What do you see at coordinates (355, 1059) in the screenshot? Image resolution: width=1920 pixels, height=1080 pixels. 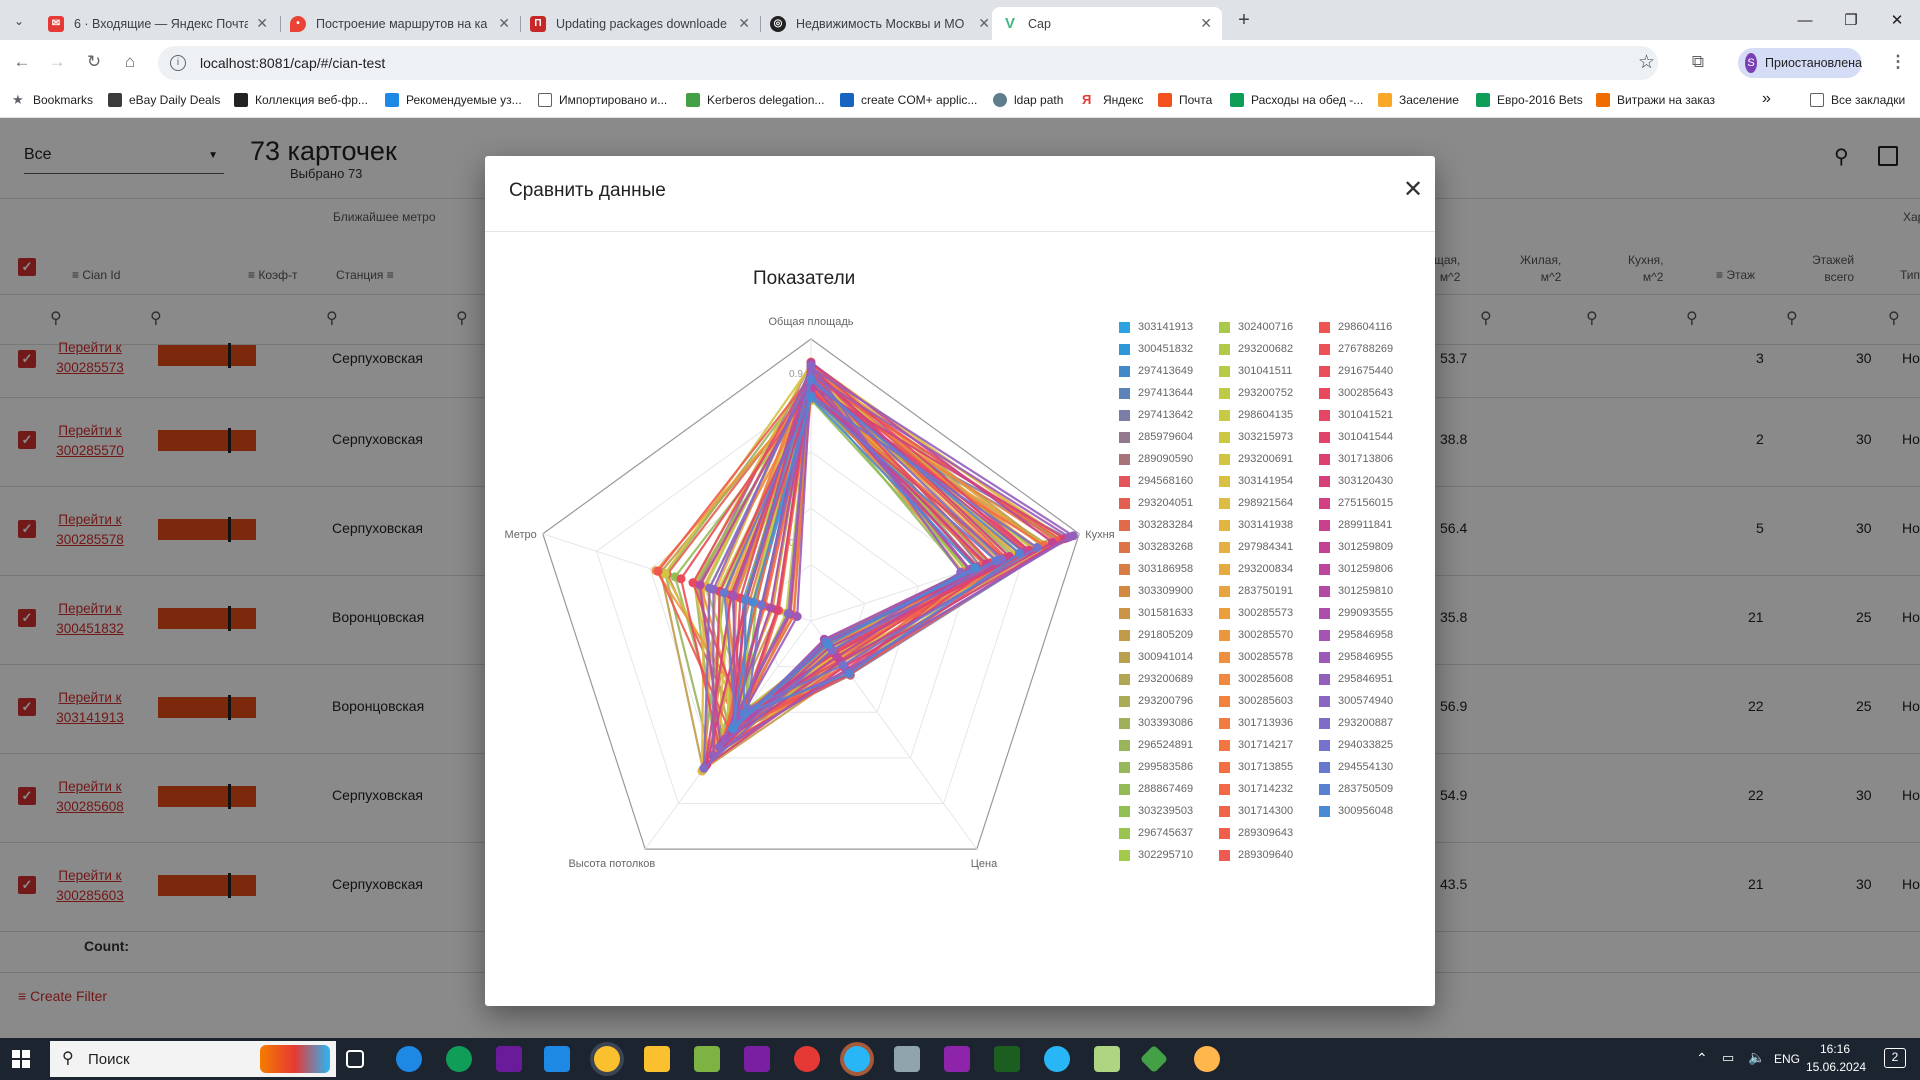 I see `task-view-icon` at bounding box center [355, 1059].